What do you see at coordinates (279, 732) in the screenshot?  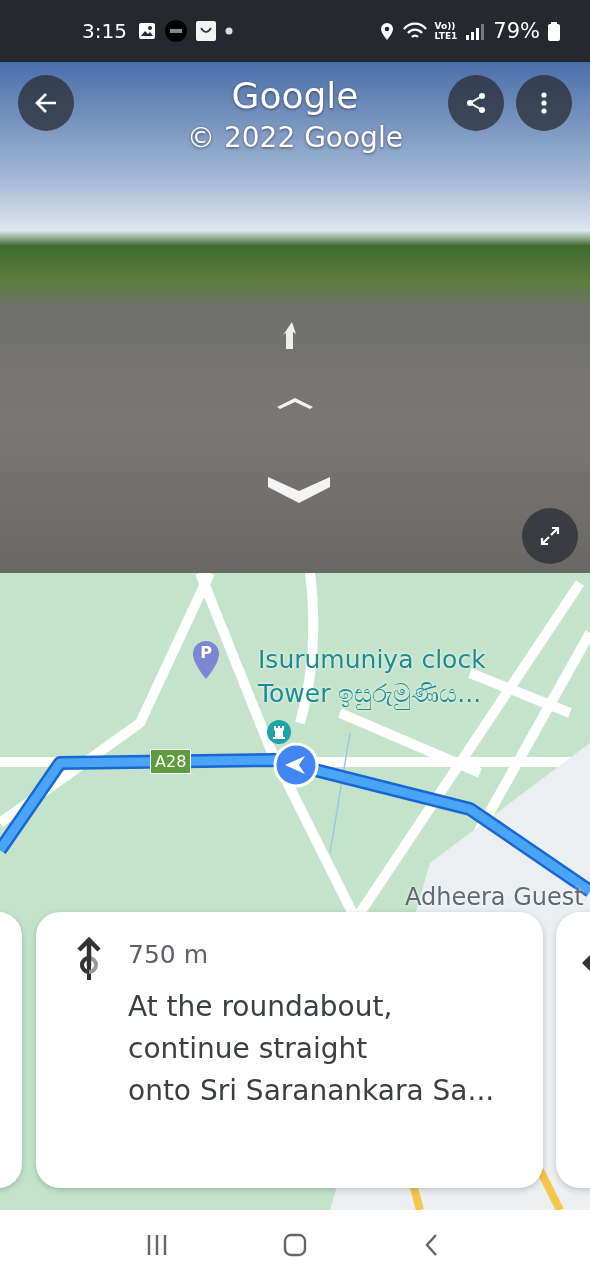 I see `tower-icon` at bounding box center [279, 732].